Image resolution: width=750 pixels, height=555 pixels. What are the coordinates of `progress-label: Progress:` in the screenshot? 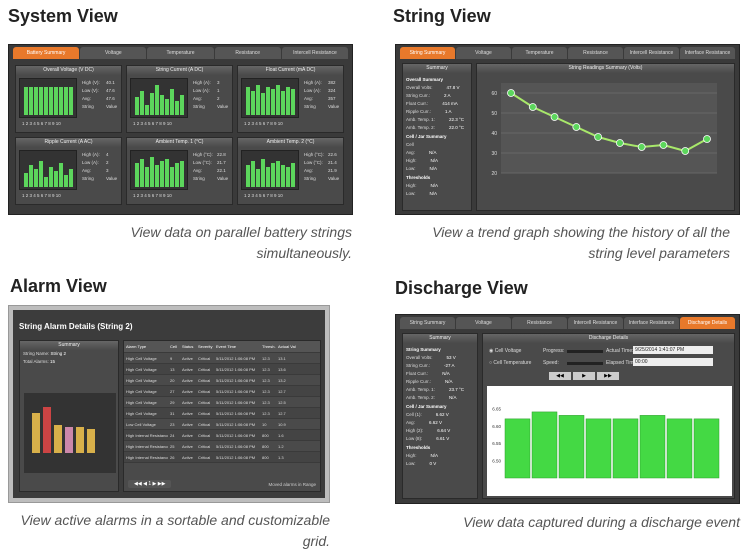 It's located at (554, 351).